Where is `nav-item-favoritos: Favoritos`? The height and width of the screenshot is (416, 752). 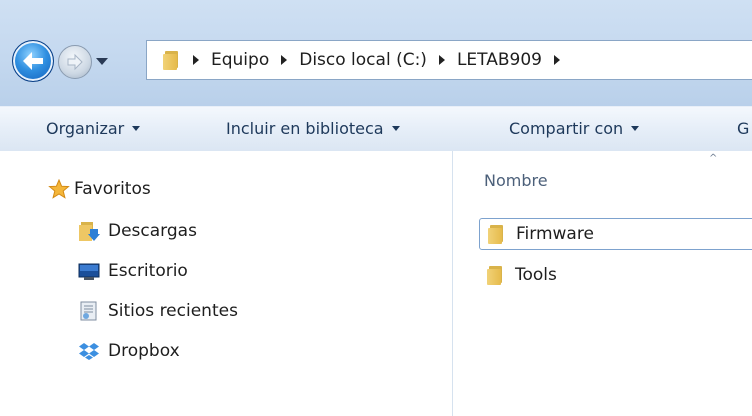
nav-item-favoritos: Favoritos is located at coordinates (99, 188).